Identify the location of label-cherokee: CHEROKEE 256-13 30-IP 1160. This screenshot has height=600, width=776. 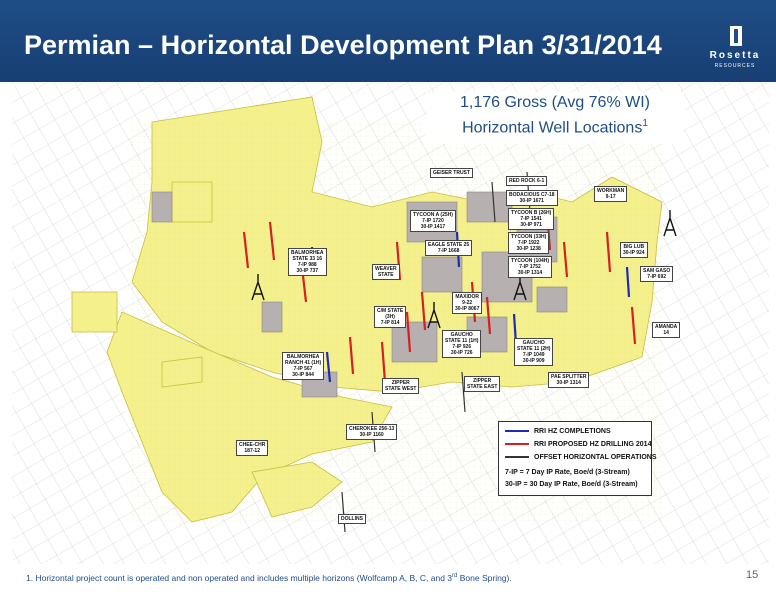
(372, 432).